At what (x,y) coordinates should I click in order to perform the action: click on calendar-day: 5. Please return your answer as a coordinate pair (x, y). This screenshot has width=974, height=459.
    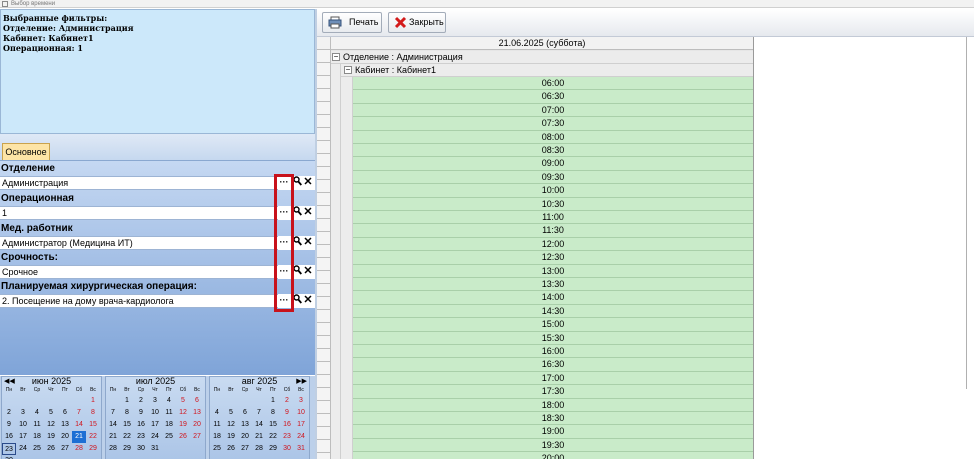
    Looking at the image, I should click on (183, 401).